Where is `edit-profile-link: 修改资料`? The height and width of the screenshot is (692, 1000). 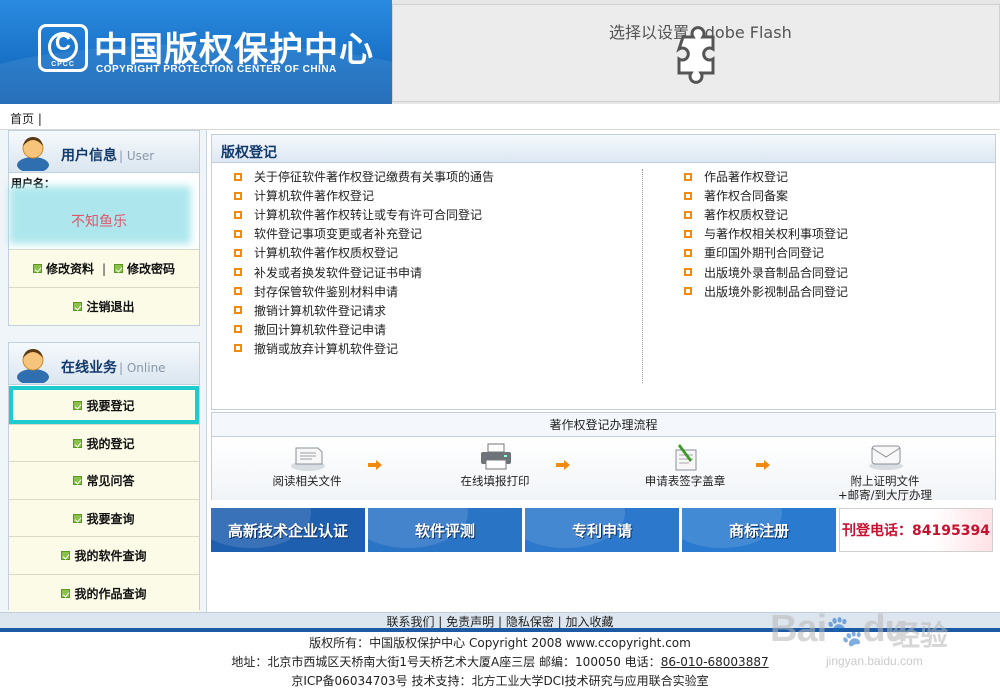 edit-profile-link: 修改资料 is located at coordinates (70, 268).